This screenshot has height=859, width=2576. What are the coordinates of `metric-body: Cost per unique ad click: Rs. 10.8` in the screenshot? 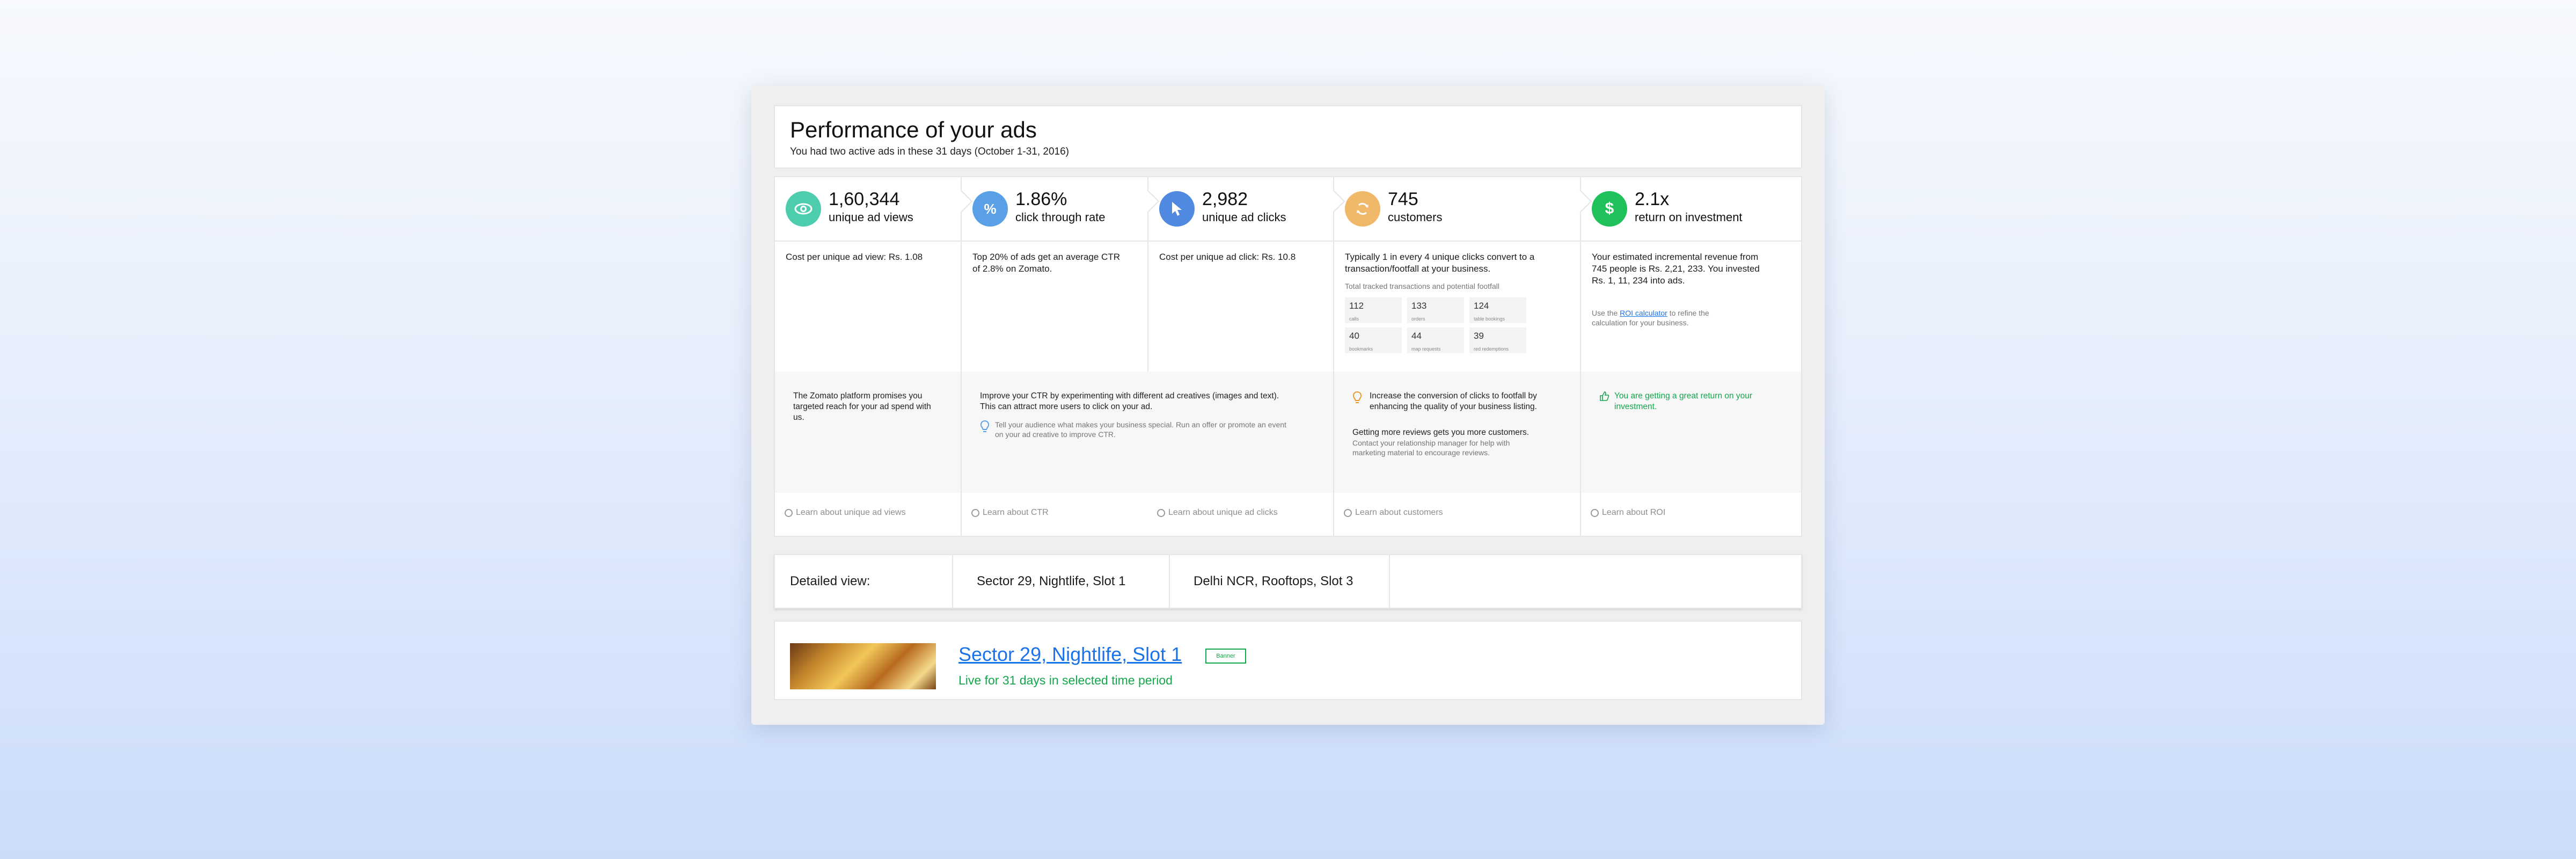 It's located at (1240, 307).